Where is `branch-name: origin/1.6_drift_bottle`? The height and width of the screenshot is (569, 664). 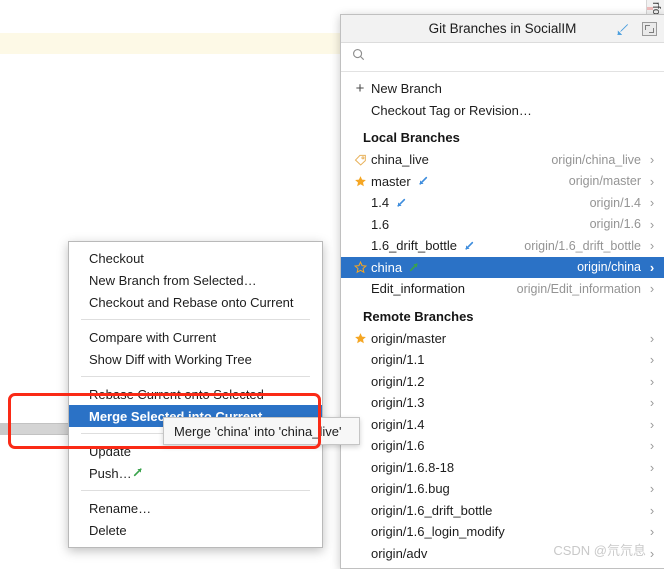 branch-name: origin/1.6_drift_bottle is located at coordinates (432, 510).